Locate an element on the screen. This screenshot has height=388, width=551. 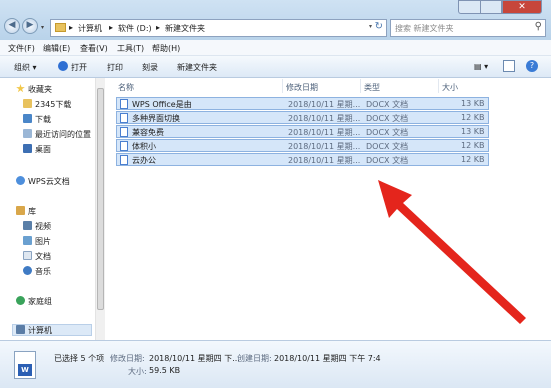
docx-large-icon: W is located at coordinates (25, 365).